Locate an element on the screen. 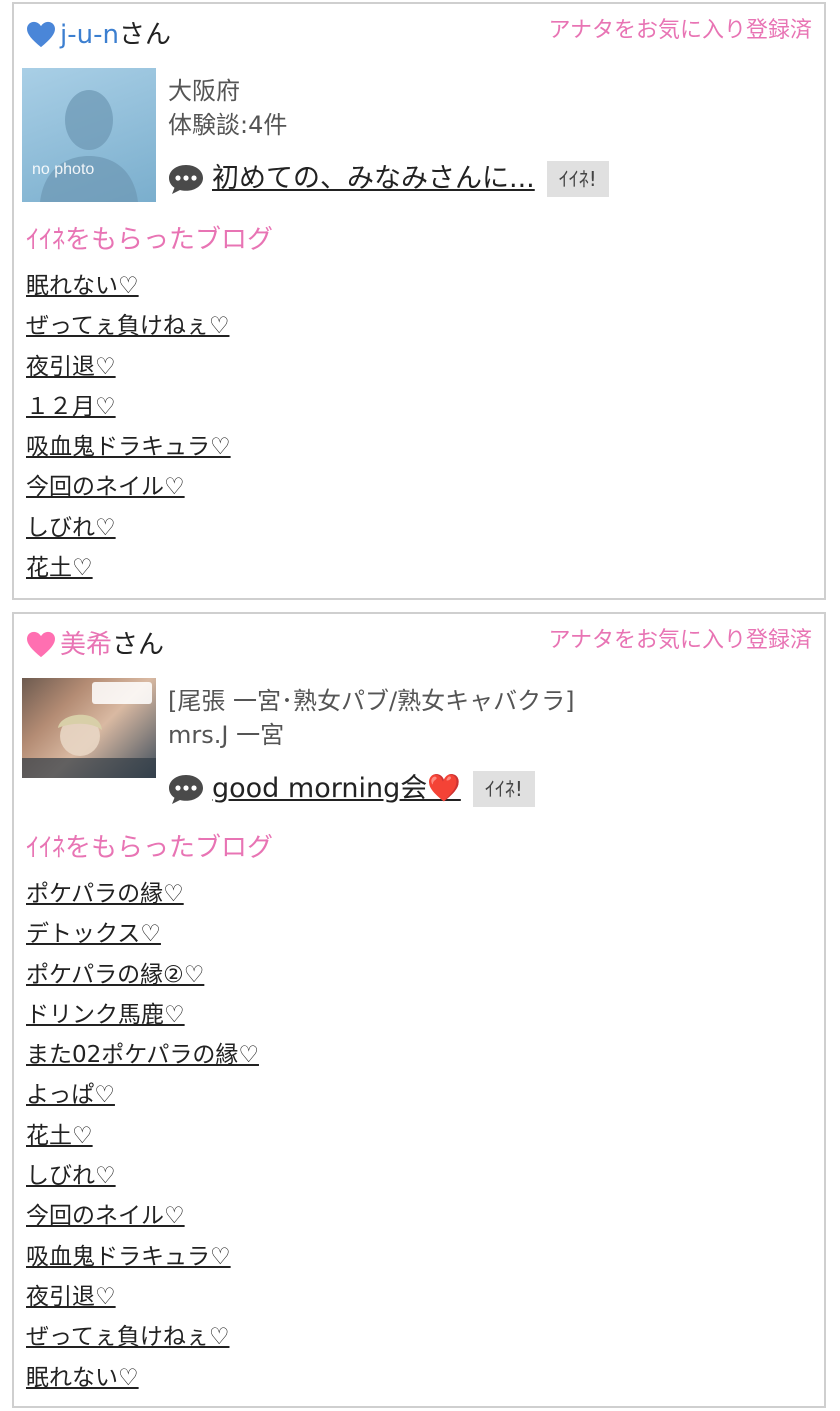  user-name: j-u-n is located at coordinates (89, 35).